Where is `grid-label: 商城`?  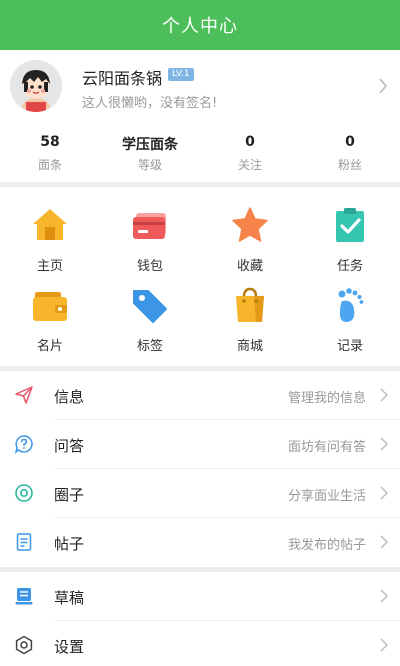 grid-label: 商城 is located at coordinates (249, 346).